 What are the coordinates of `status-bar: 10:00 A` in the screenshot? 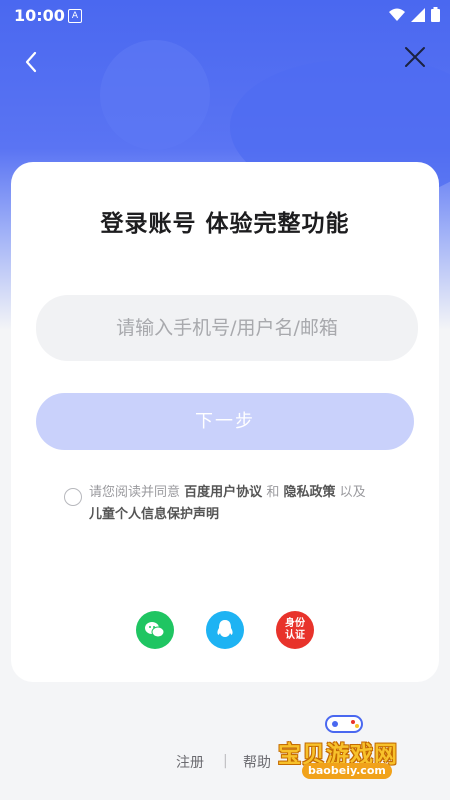 It's located at (225, 16).